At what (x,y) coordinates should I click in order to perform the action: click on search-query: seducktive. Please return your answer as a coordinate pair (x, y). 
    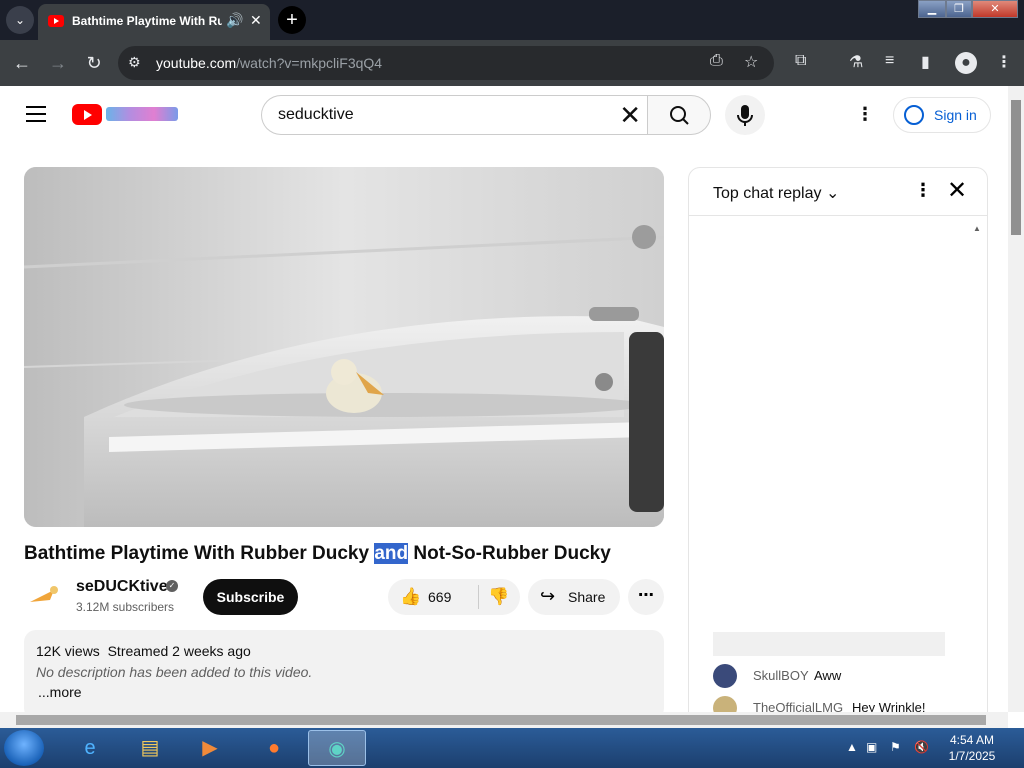
    Looking at the image, I should click on (316, 115).